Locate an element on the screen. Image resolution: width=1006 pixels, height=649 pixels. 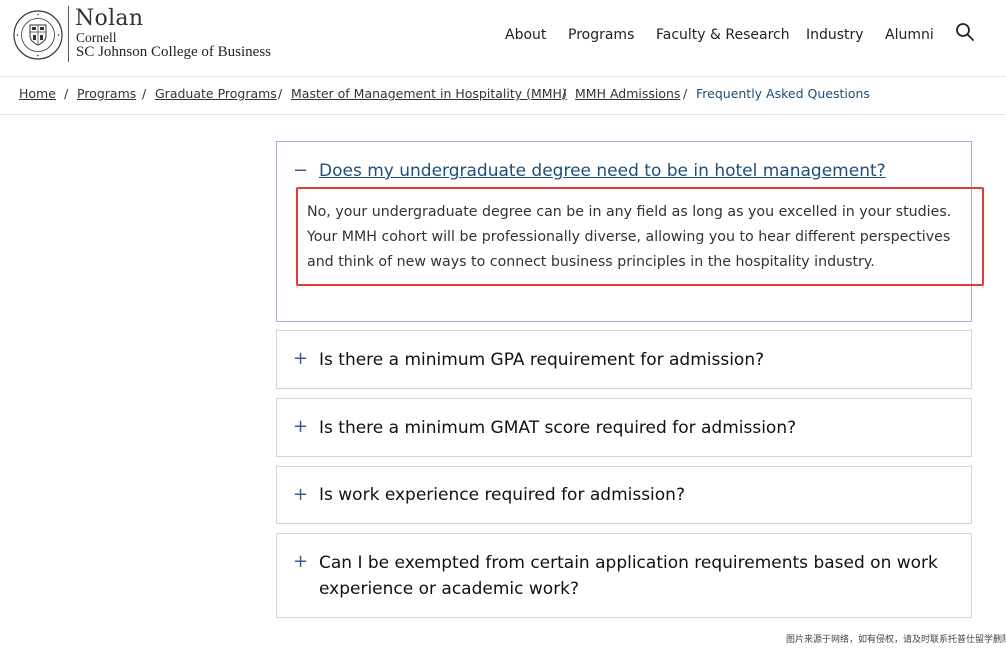
search-icon is located at coordinates (965, 32).